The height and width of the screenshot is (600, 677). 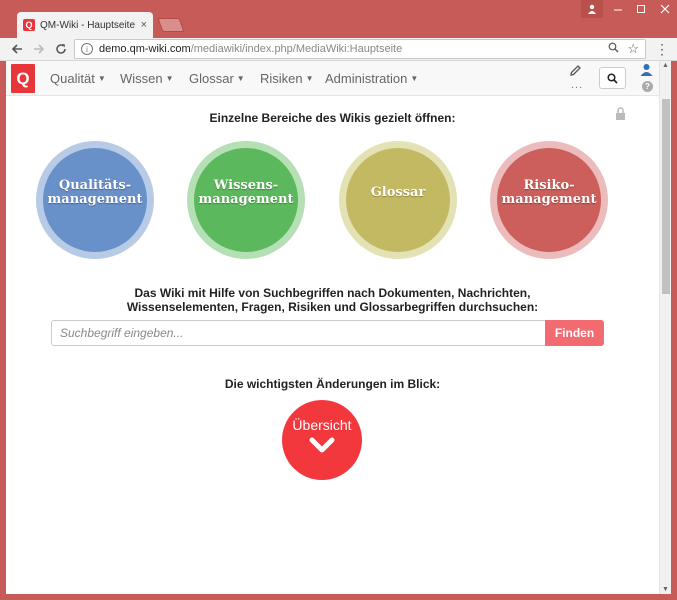 What do you see at coordinates (647, 86) in the screenshot?
I see `help-icon: ?` at bounding box center [647, 86].